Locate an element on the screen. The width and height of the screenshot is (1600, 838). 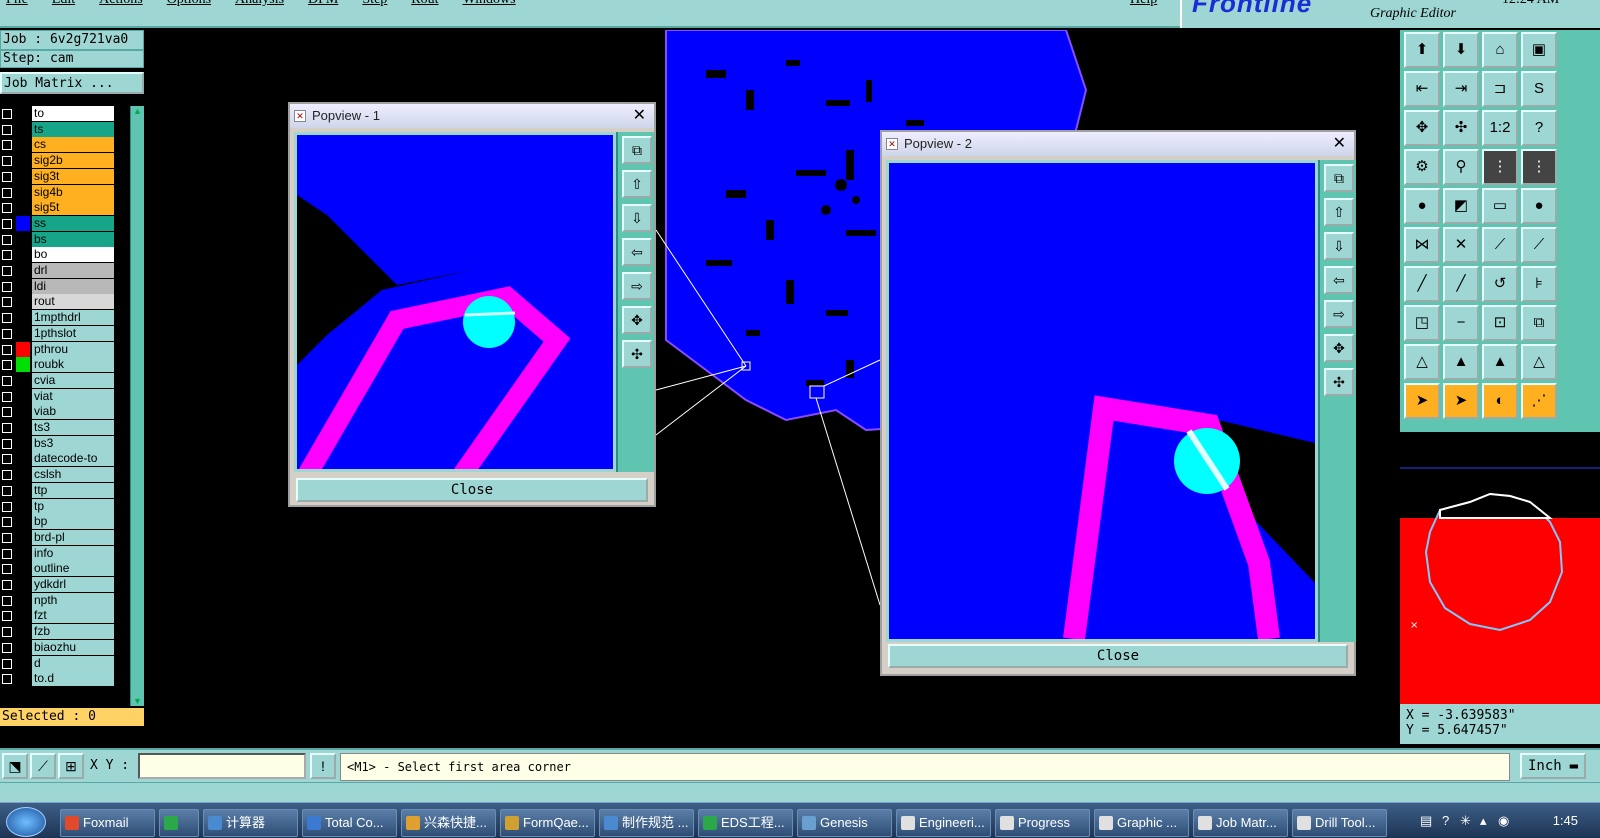
menu-analysis: Analysis is located at coordinates (259, 4).